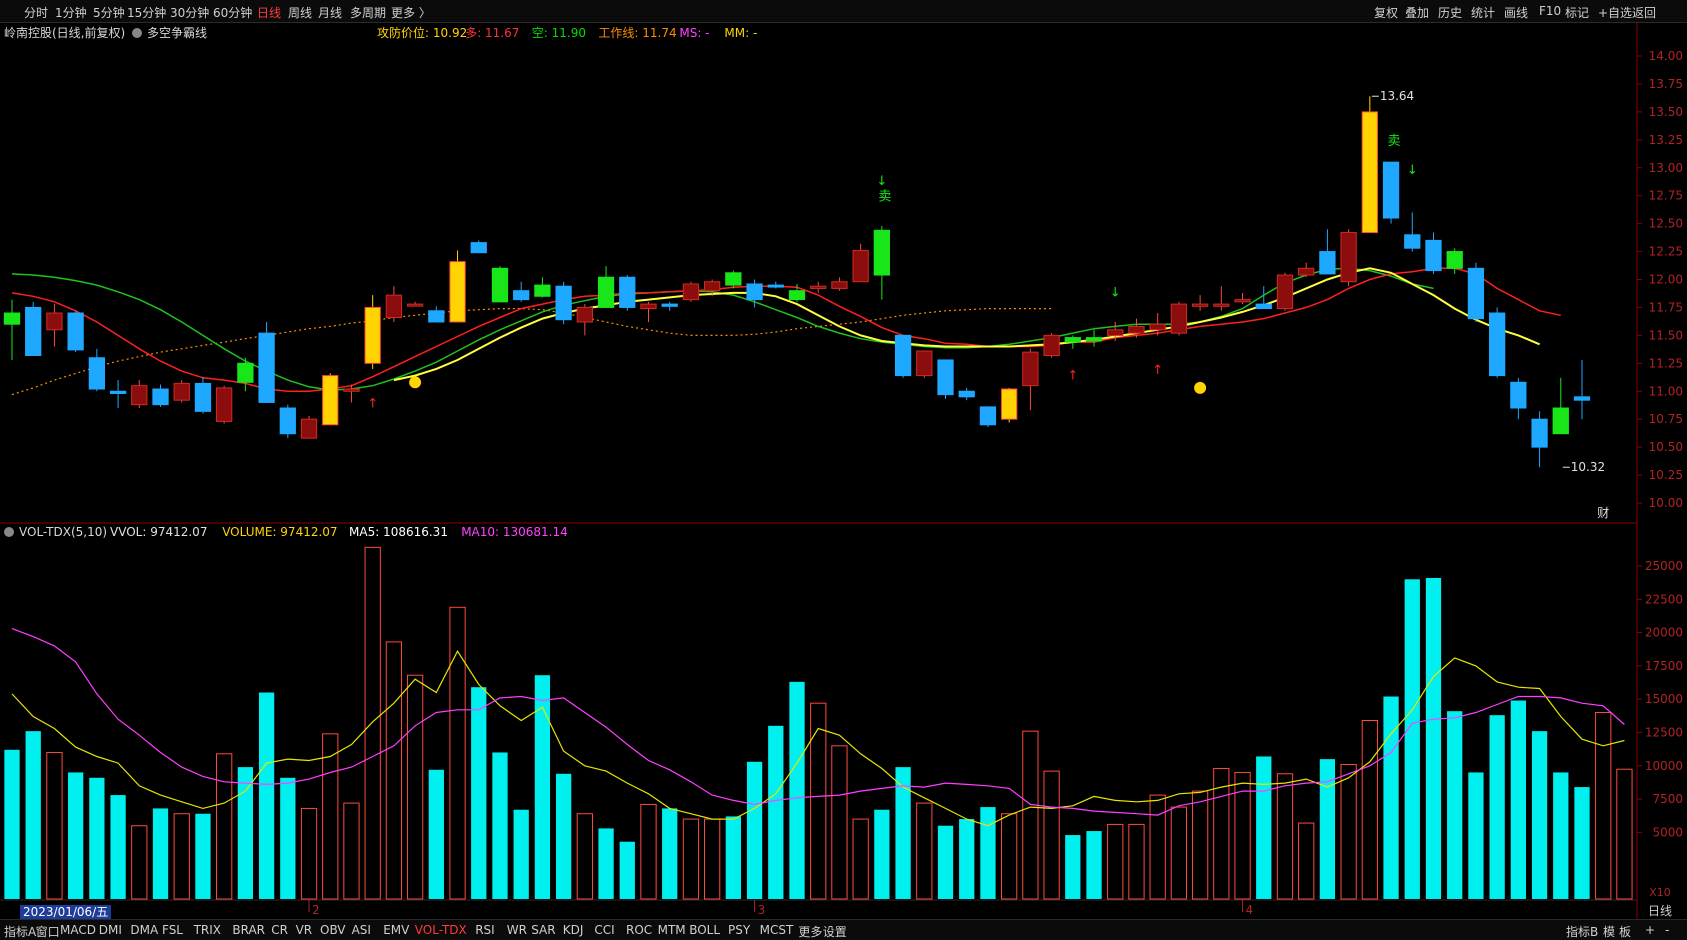 This screenshot has height=940, width=1687. Describe the element at coordinates (9, 532) in the screenshot. I see `vol-dropdown-icon` at that location.